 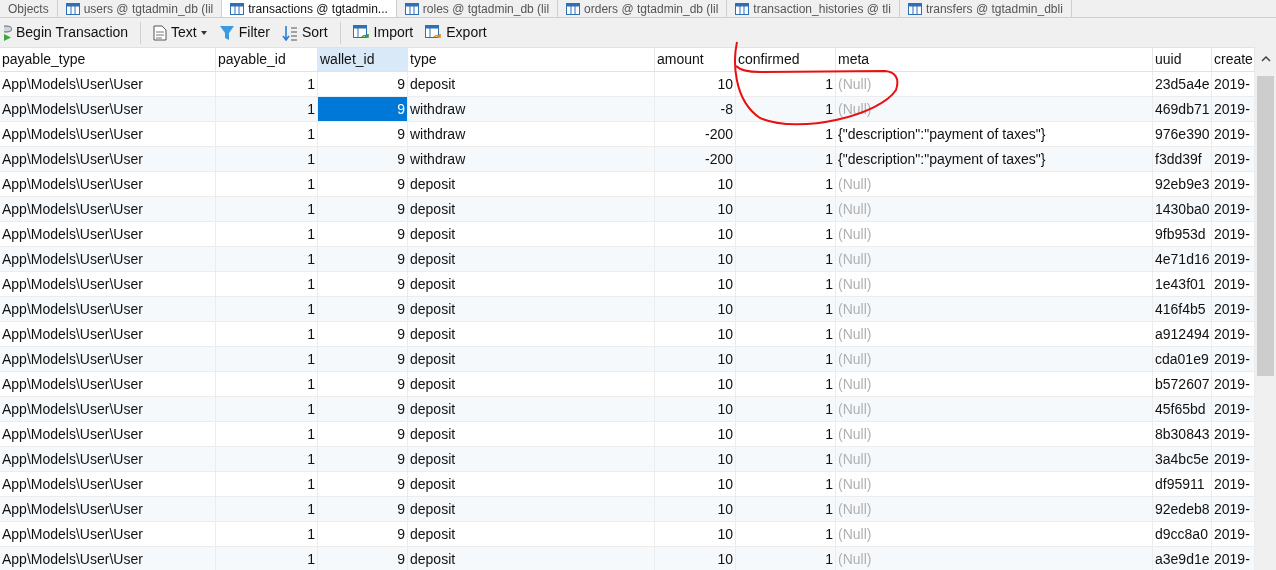 I want to click on sort-button: Sort, so click(x=304, y=32).